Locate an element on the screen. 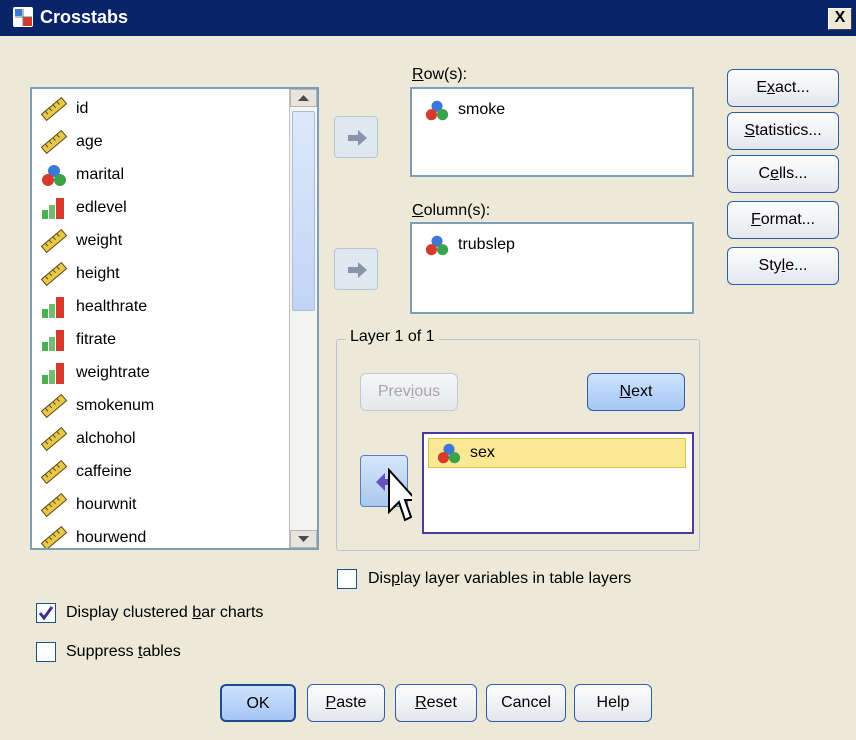 Image resolution: width=856 pixels, height=740 pixels. scroll-up-button is located at coordinates (303, 98).